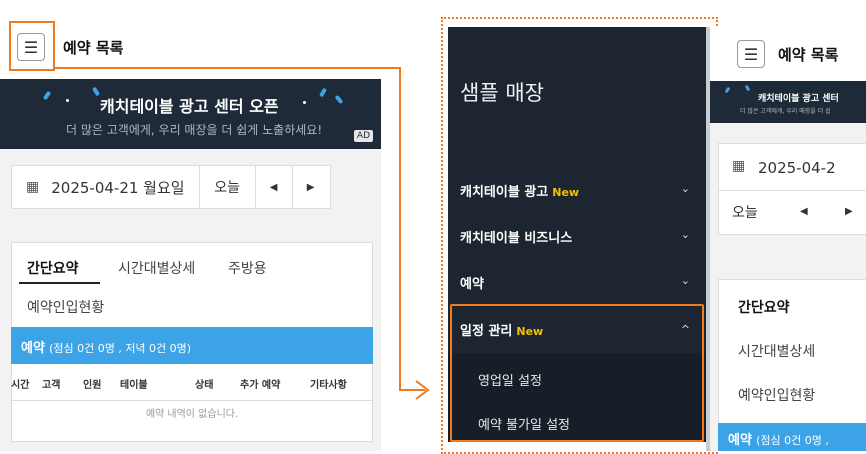 The height and width of the screenshot is (454, 866). I want to click on banner-headline: 캐치테이블 광고 센터, so click(798, 99).